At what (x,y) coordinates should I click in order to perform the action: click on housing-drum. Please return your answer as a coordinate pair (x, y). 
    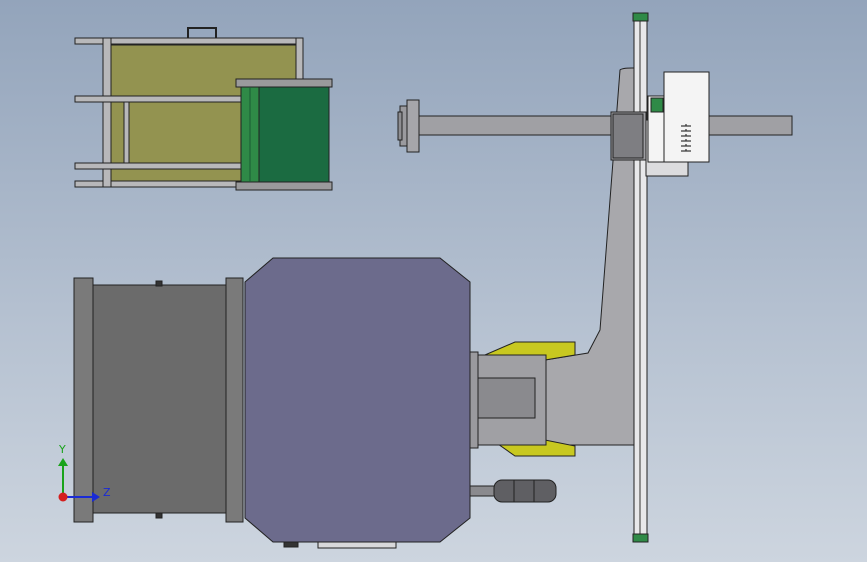
    Looking at the image, I should click on (159, 399).